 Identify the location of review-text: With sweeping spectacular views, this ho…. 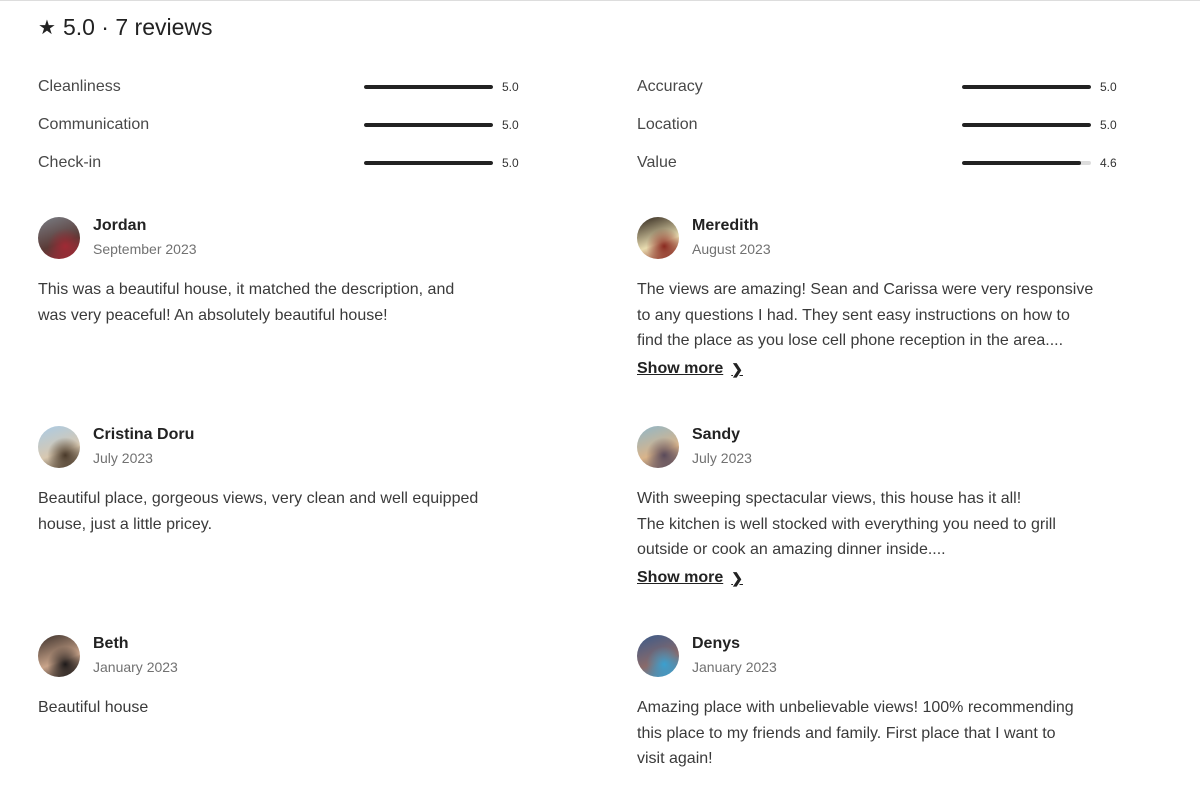
(846, 524).